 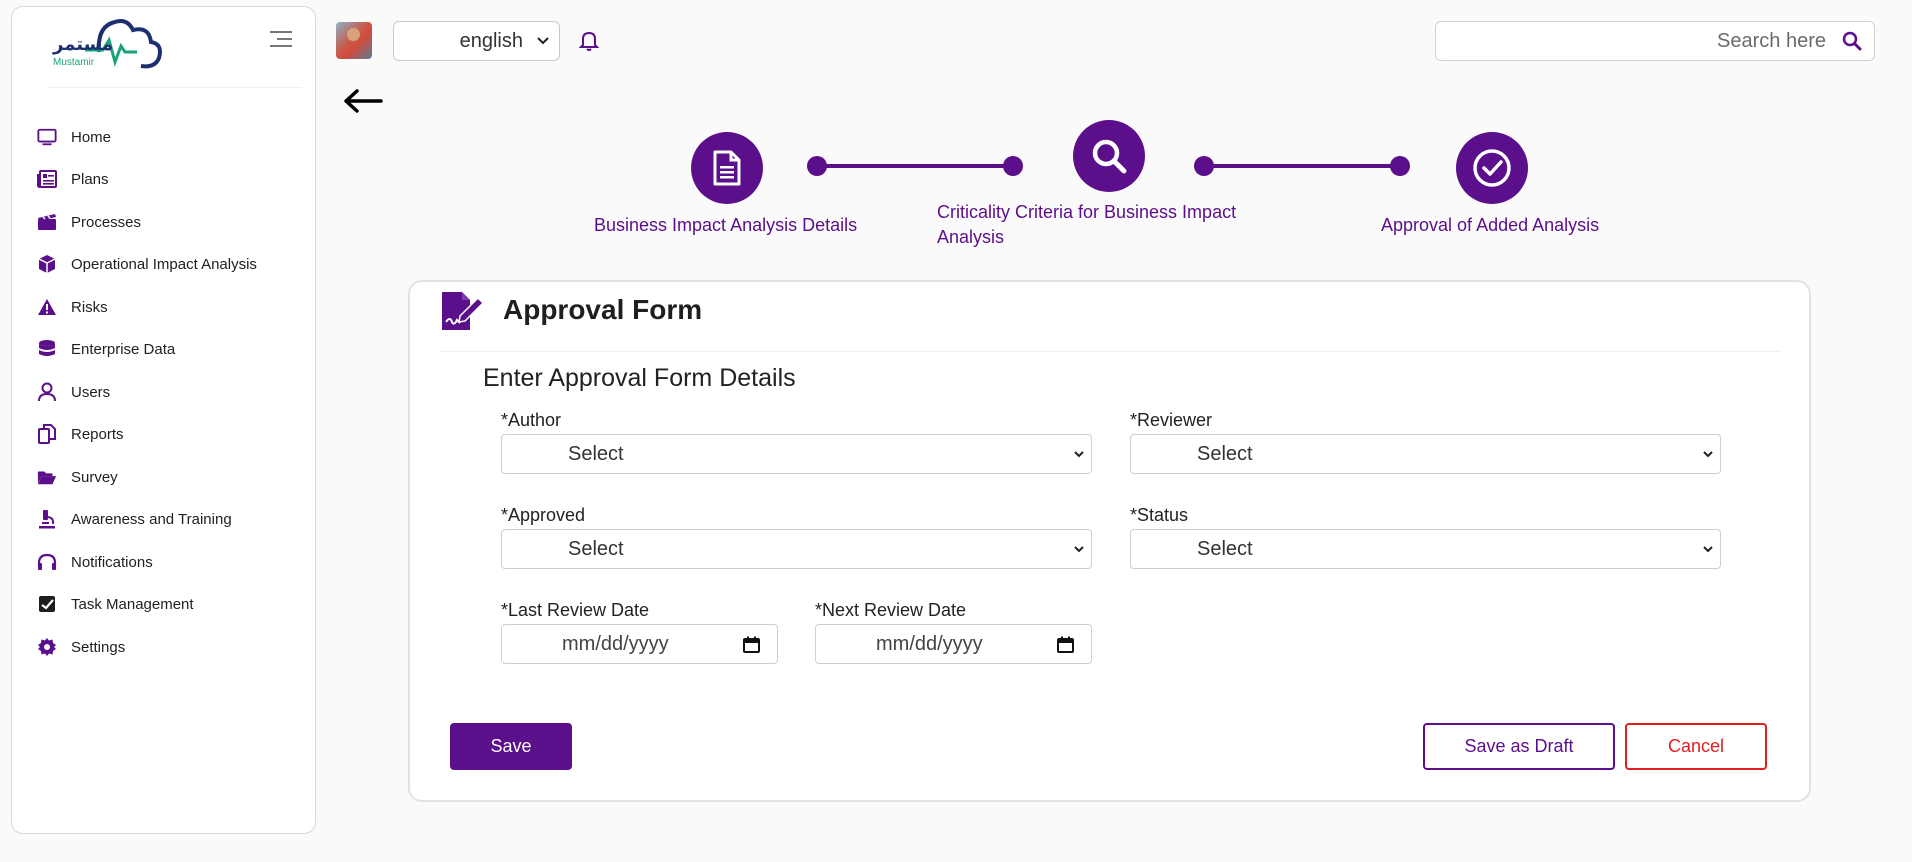 What do you see at coordinates (1110, 351) in the screenshot?
I see `card-divider` at bounding box center [1110, 351].